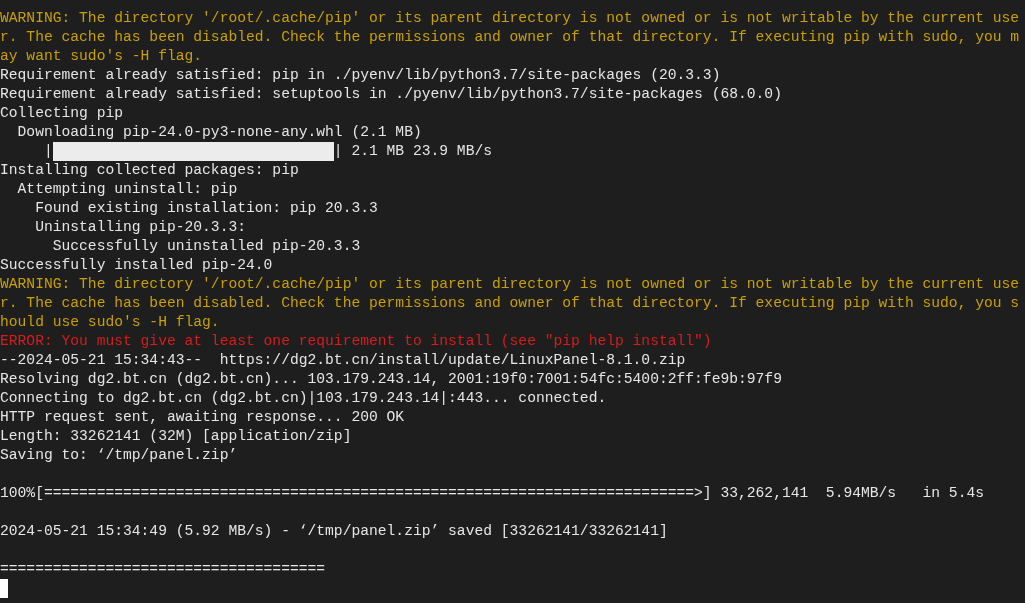  Describe the element at coordinates (303, 398) in the screenshot. I see `output-line: Connecting to dg2.bt.cn (dg2.bt.cn)|103.179.243.14|:443... connected.` at that location.